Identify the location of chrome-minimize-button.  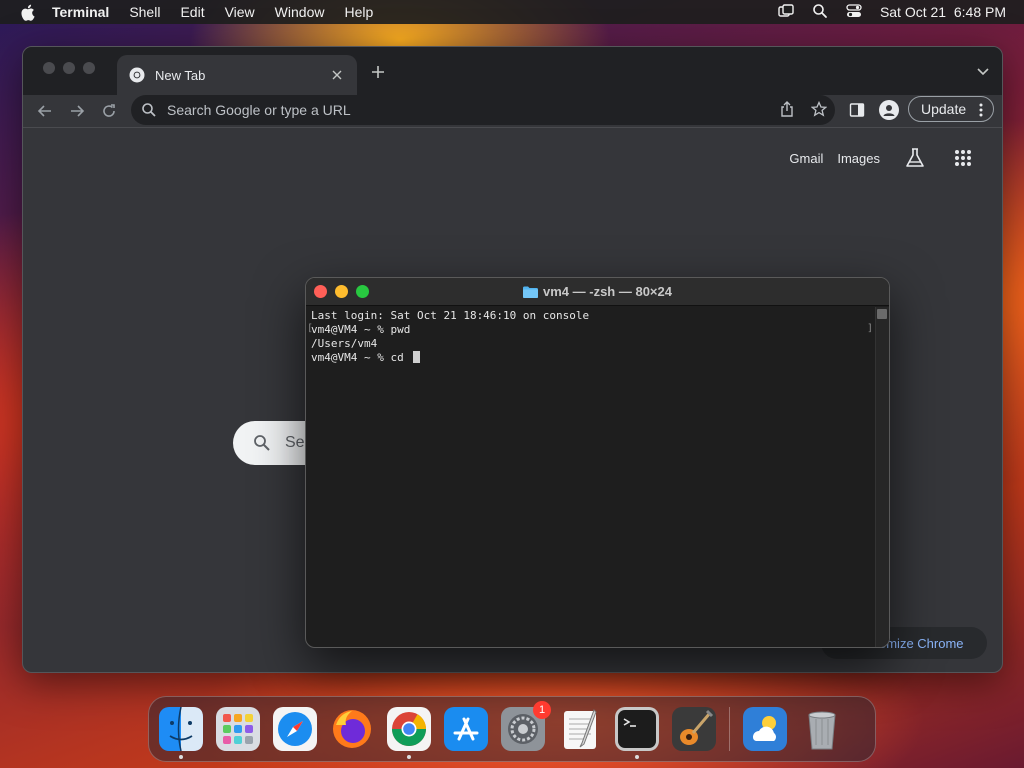
(69, 68).